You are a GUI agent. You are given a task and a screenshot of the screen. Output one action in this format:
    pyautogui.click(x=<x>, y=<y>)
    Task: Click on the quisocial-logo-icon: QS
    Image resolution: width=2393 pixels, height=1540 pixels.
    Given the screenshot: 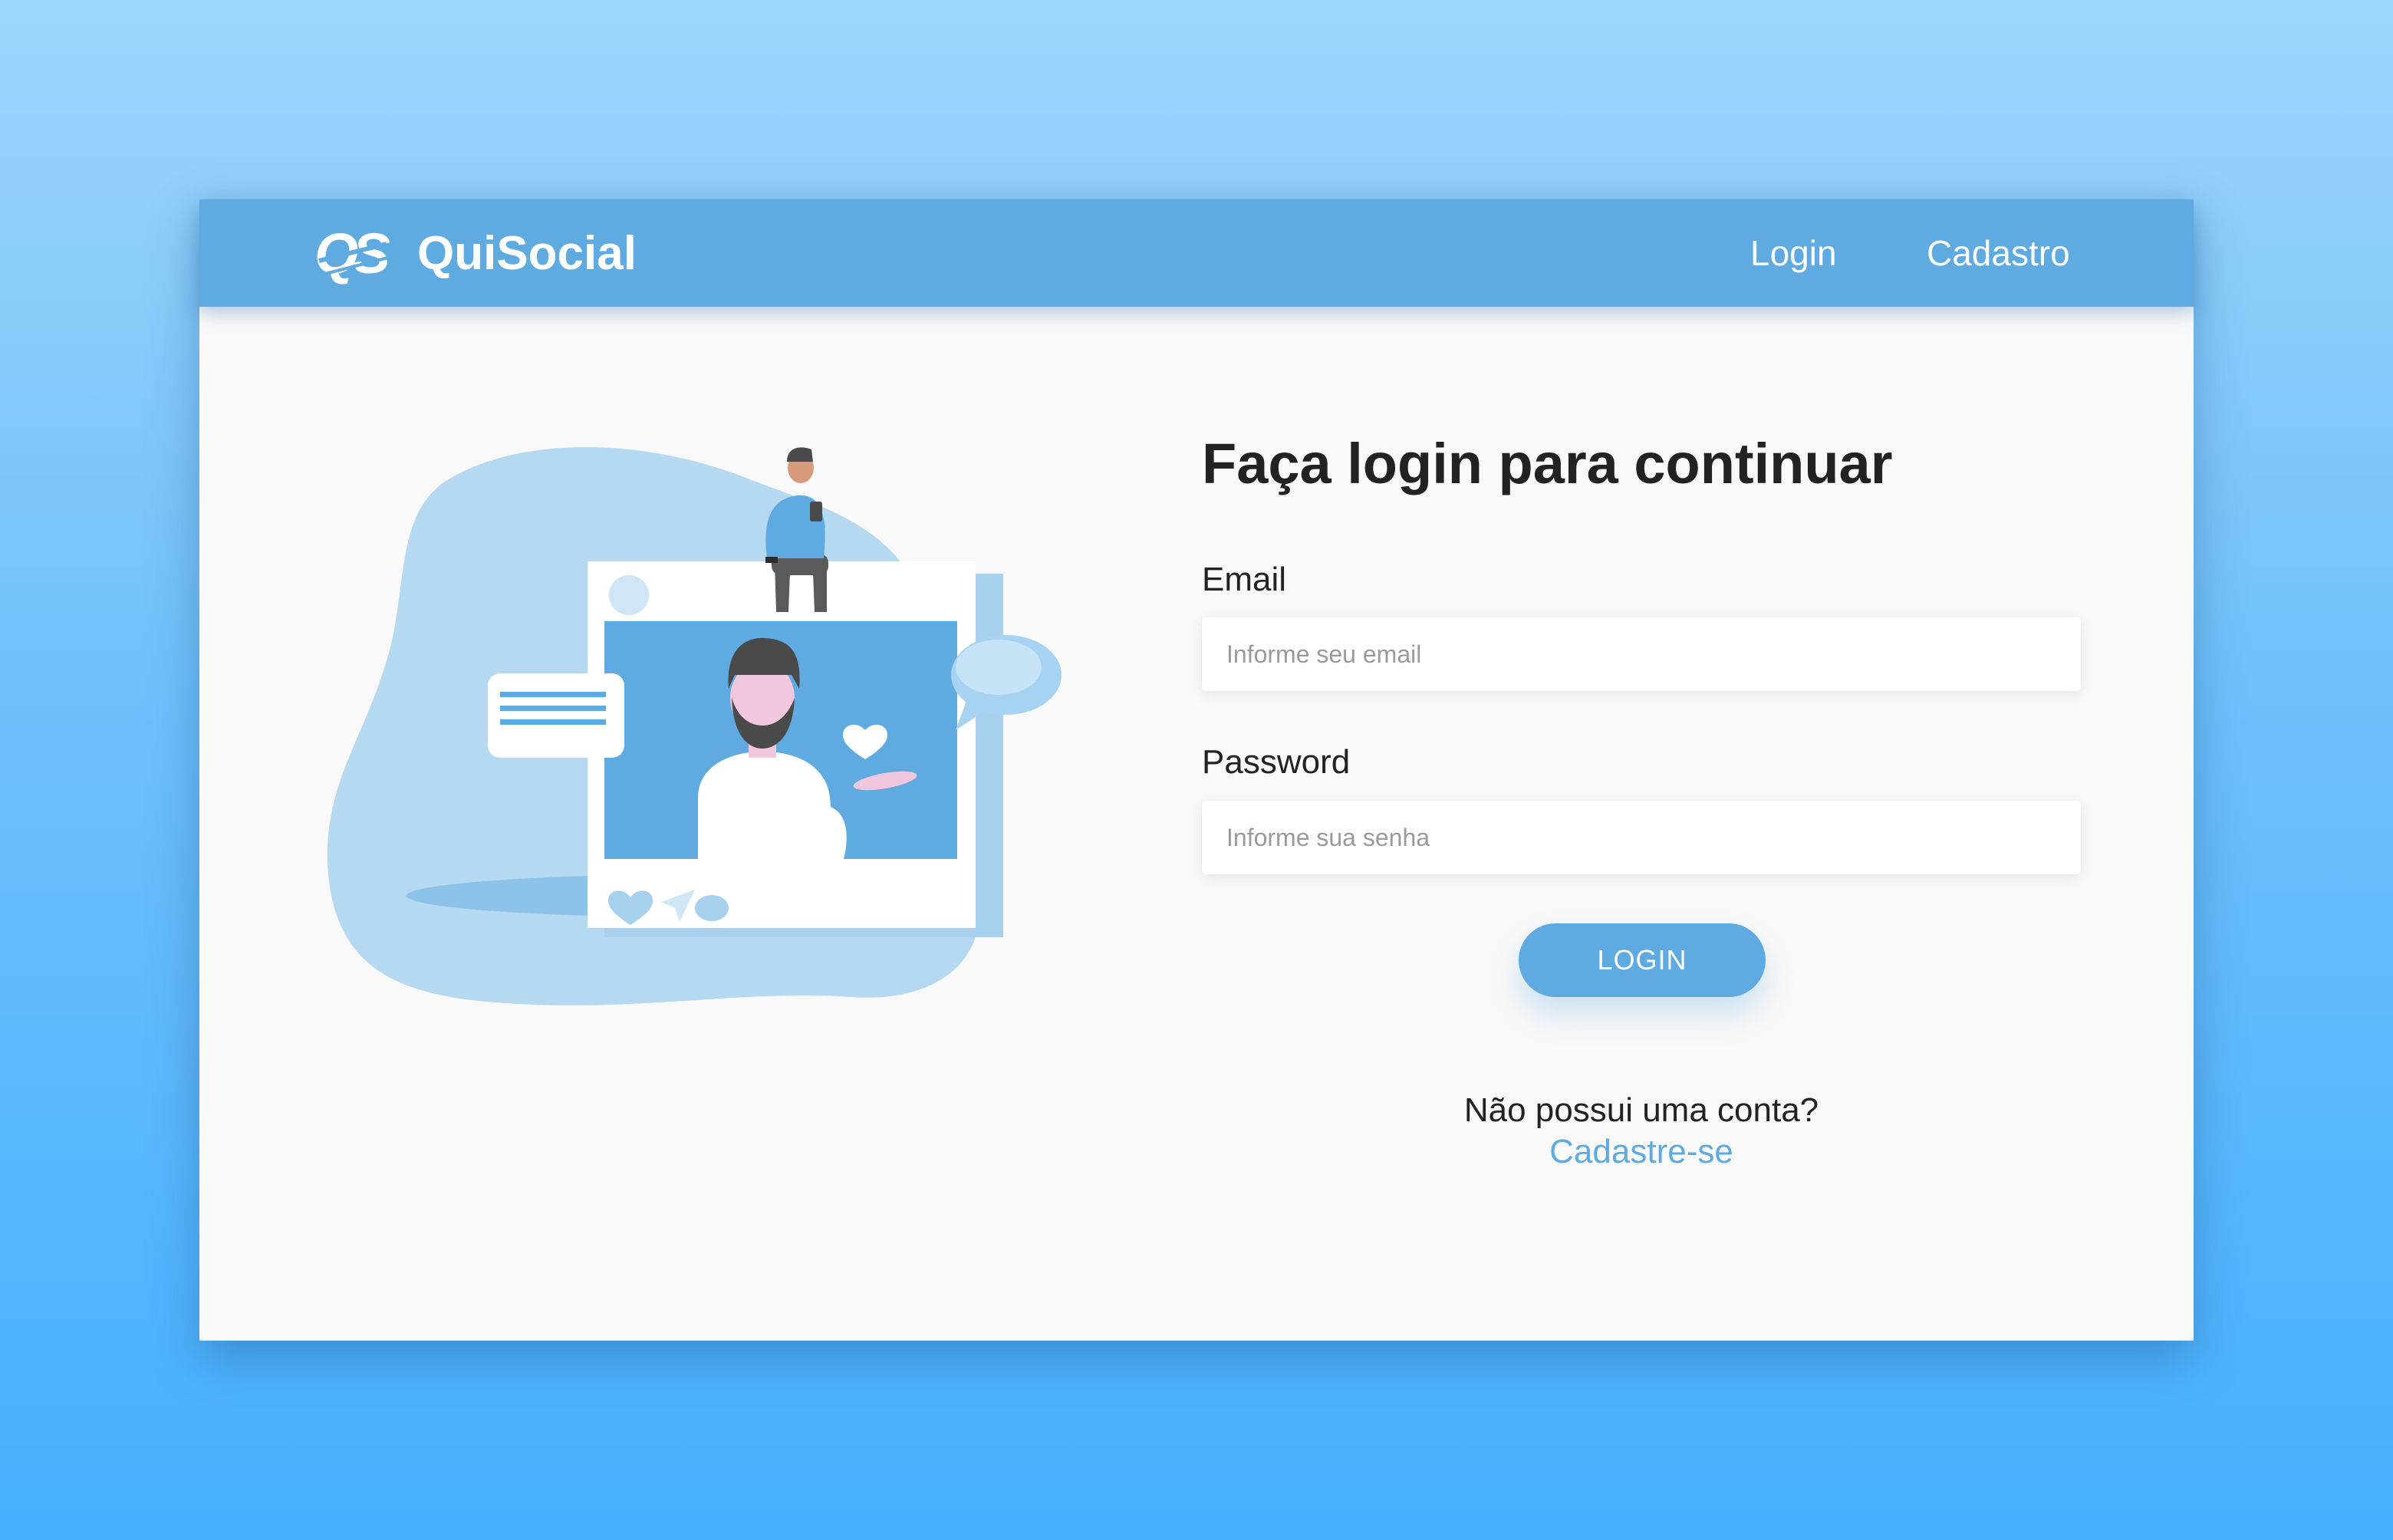 What is the action you would take?
    pyautogui.click(x=353, y=253)
    